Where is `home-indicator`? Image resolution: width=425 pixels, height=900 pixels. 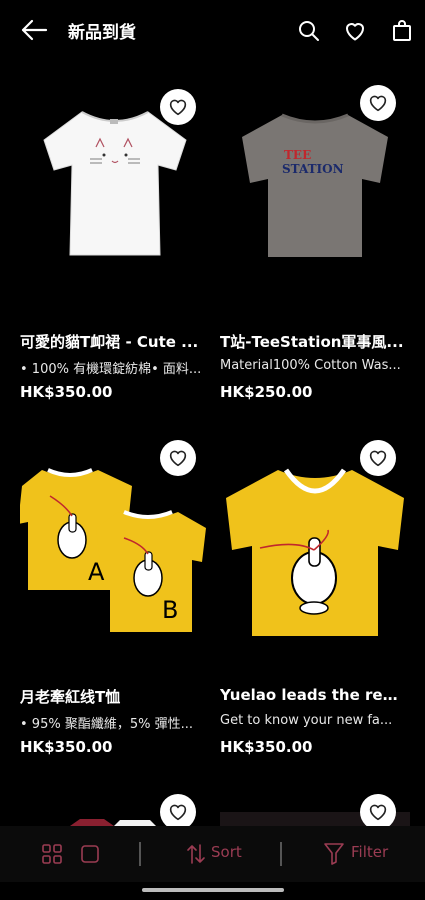
home-indicator is located at coordinates (213, 890).